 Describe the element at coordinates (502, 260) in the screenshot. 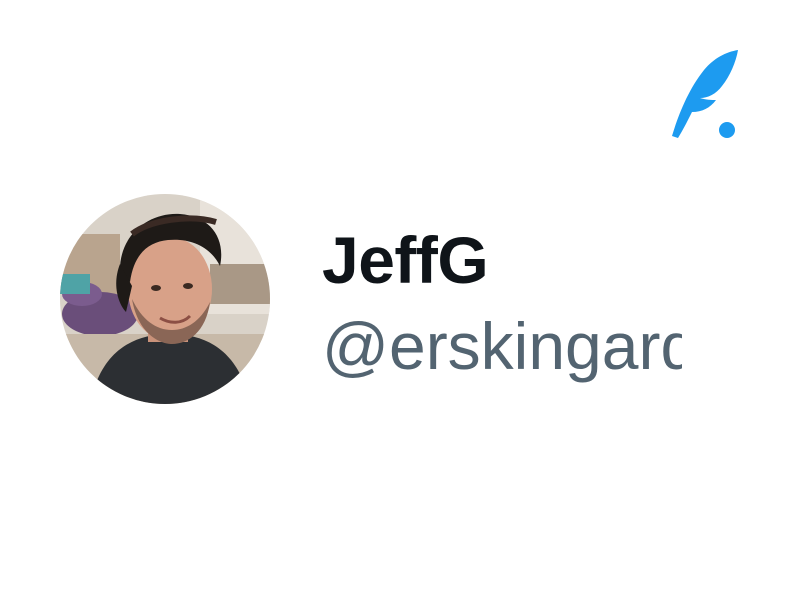

I see `display-name: JeffG` at that location.